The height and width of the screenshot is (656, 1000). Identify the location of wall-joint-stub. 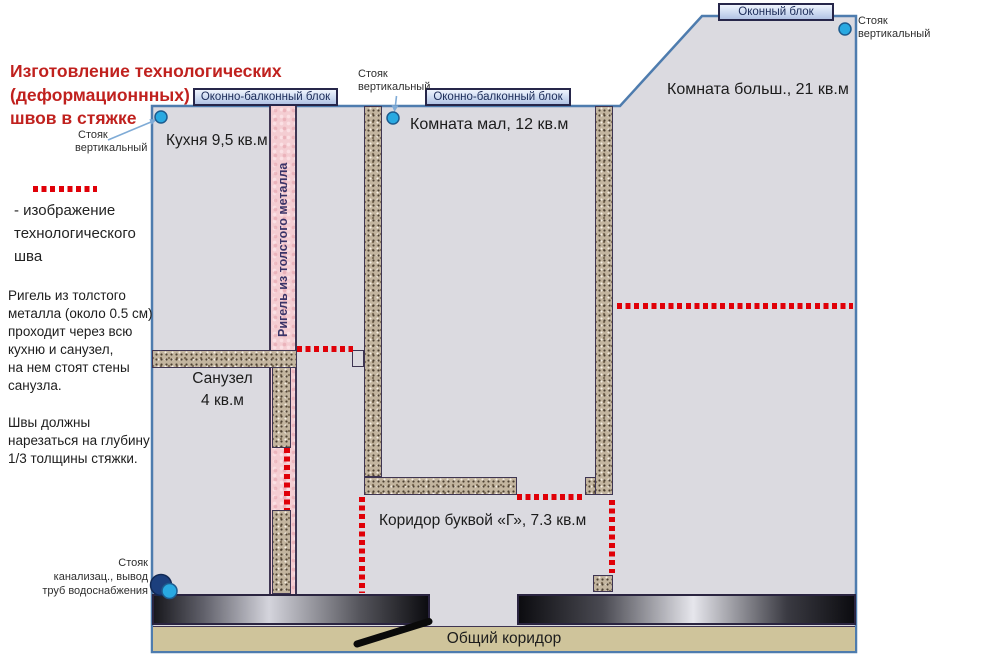
(358, 358).